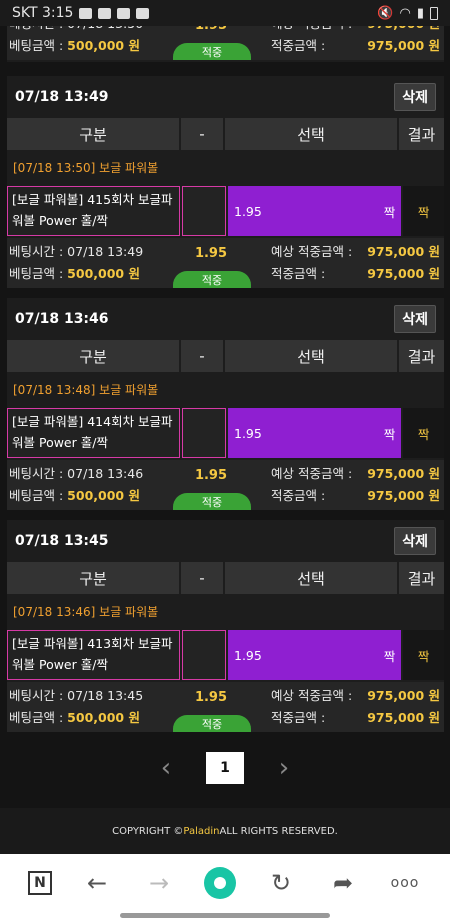 Image resolution: width=450 pixels, height=924 pixels. Describe the element at coordinates (159, 883) in the screenshot. I see `forward-arrow-icon: →` at that location.